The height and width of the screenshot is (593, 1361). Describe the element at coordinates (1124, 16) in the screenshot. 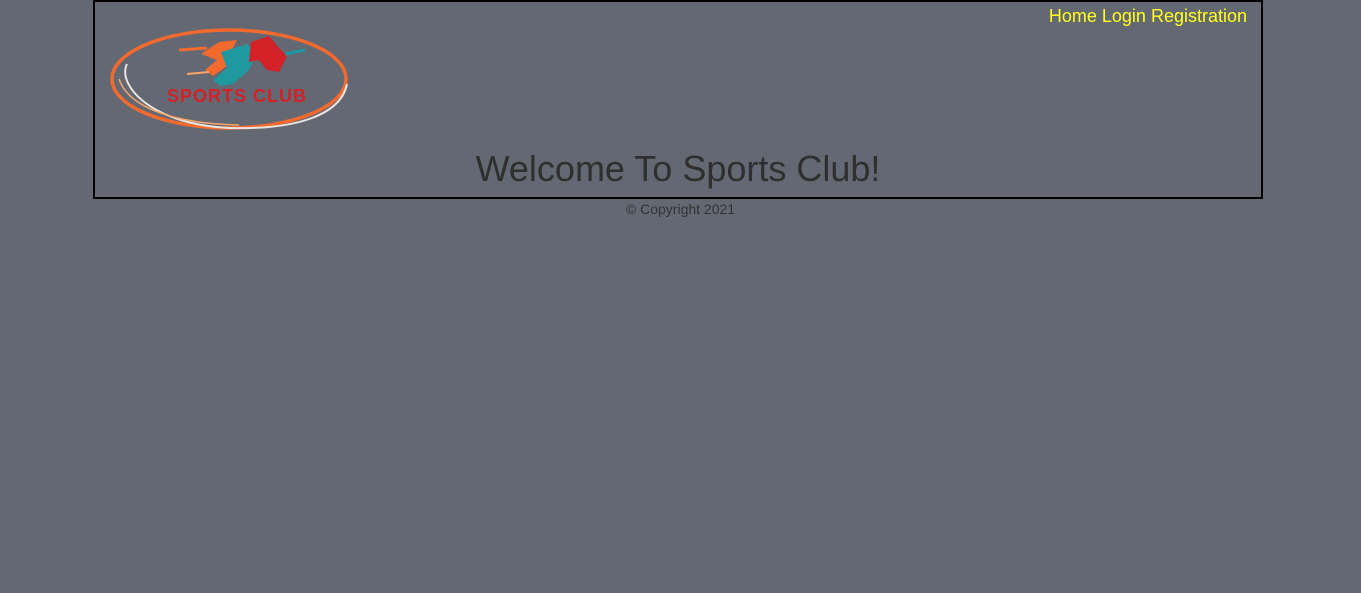

I see `nav-login-link: Login` at that location.